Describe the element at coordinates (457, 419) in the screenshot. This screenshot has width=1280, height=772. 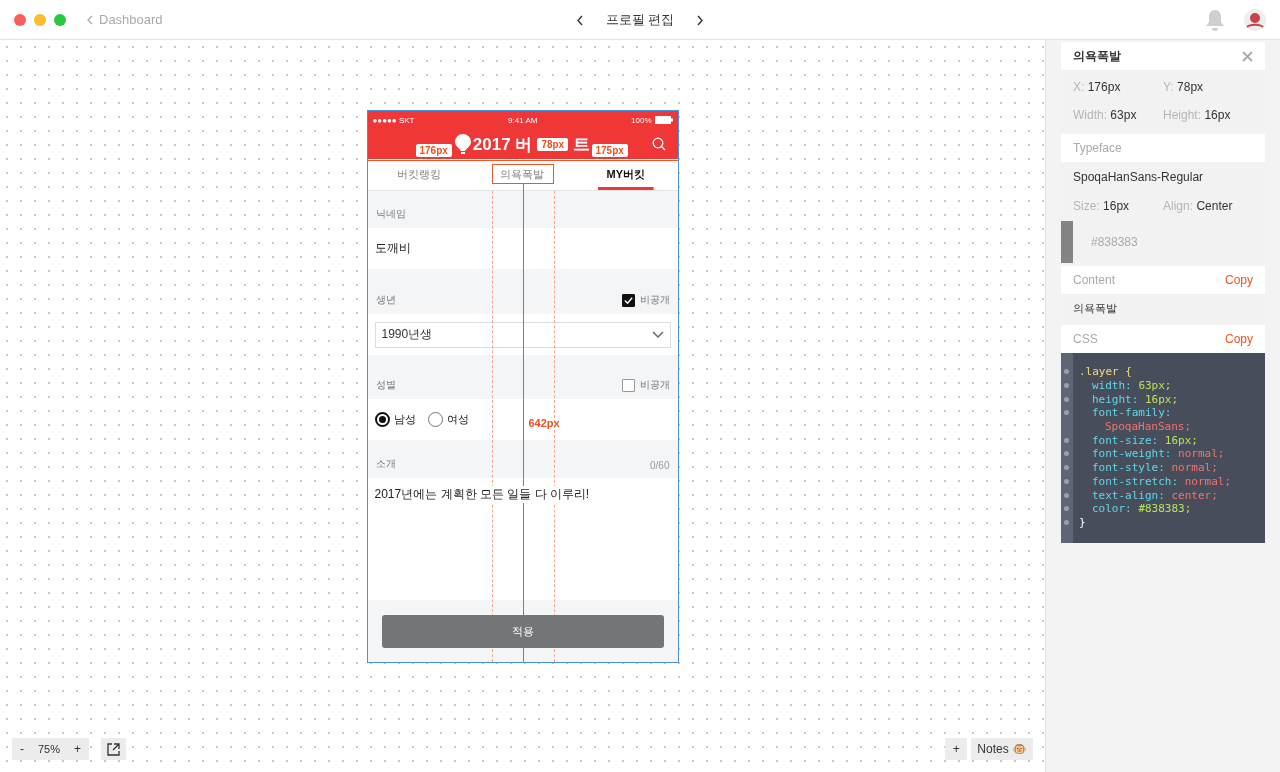
I see `radio-label: 여성` at that location.